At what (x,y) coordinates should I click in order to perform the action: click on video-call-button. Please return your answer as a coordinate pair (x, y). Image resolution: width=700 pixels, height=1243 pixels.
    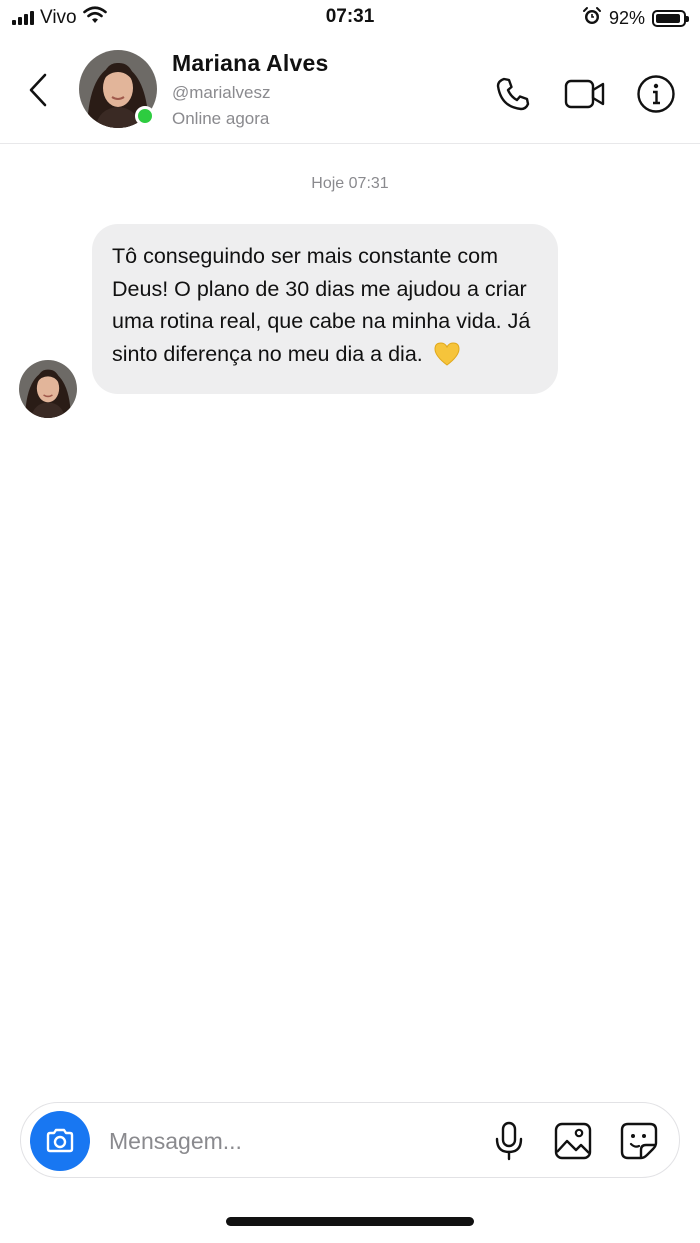
    Looking at the image, I should click on (585, 94).